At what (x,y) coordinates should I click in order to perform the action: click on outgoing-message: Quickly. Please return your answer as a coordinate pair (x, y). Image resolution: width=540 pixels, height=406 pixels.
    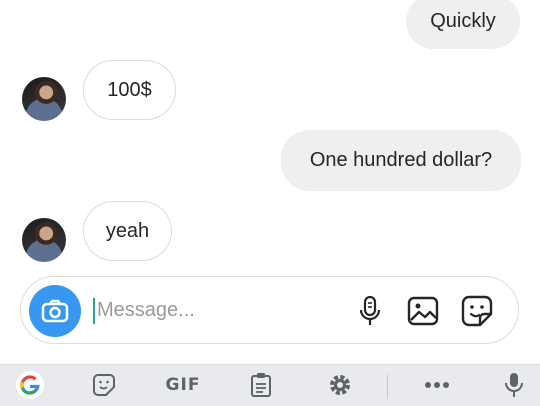
    Looking at the image, I should click on (463, 24).